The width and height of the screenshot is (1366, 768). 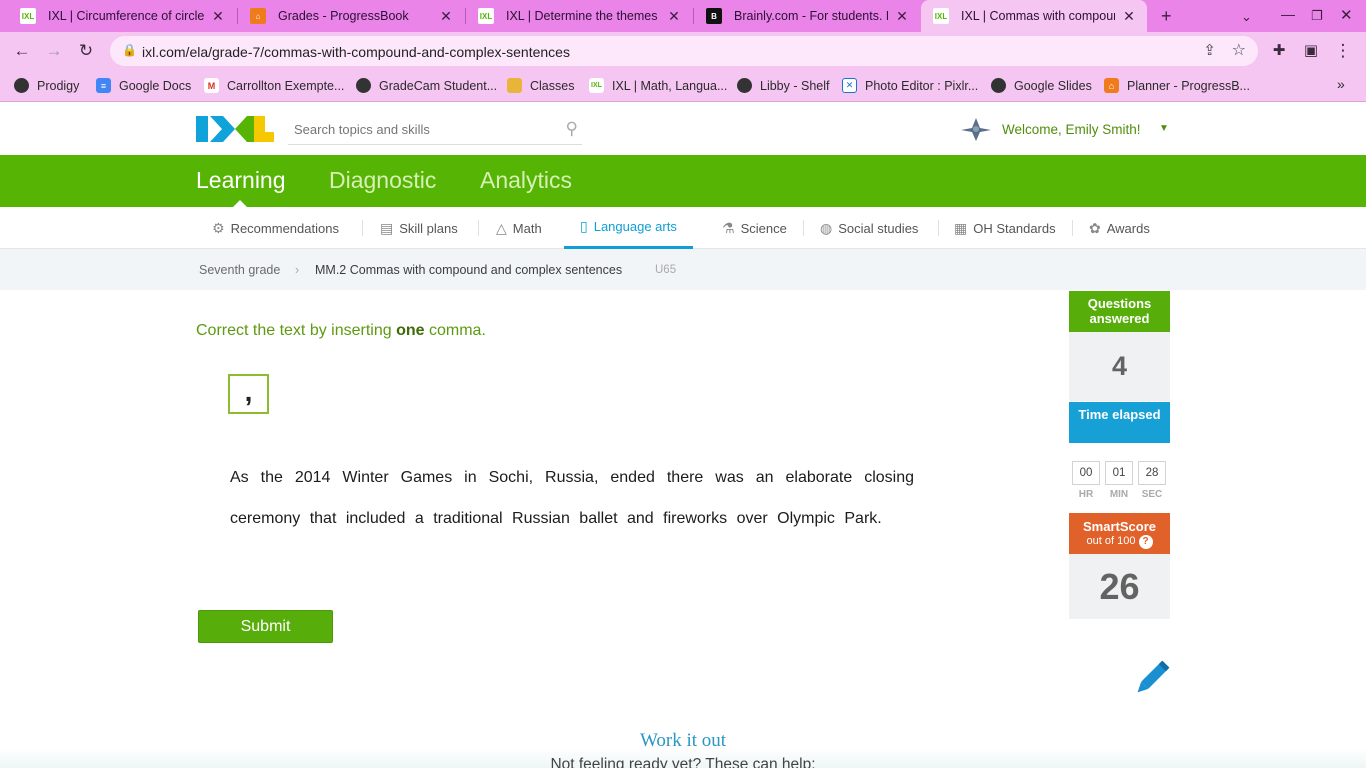 I want to click on subject-label: Recommendations, so click(x=284, y=228).